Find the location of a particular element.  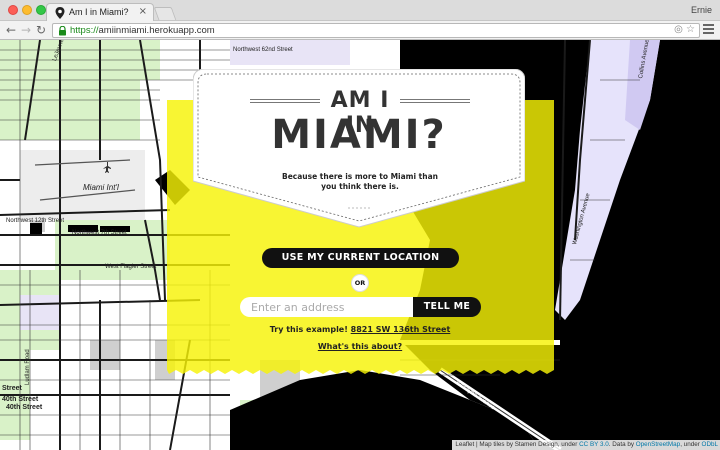

example-prefix: Try this example! is located at coordinates (310, 329).